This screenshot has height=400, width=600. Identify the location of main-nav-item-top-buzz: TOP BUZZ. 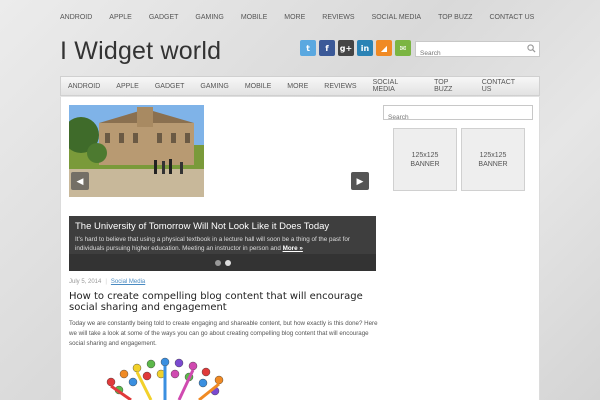
(450, 86).